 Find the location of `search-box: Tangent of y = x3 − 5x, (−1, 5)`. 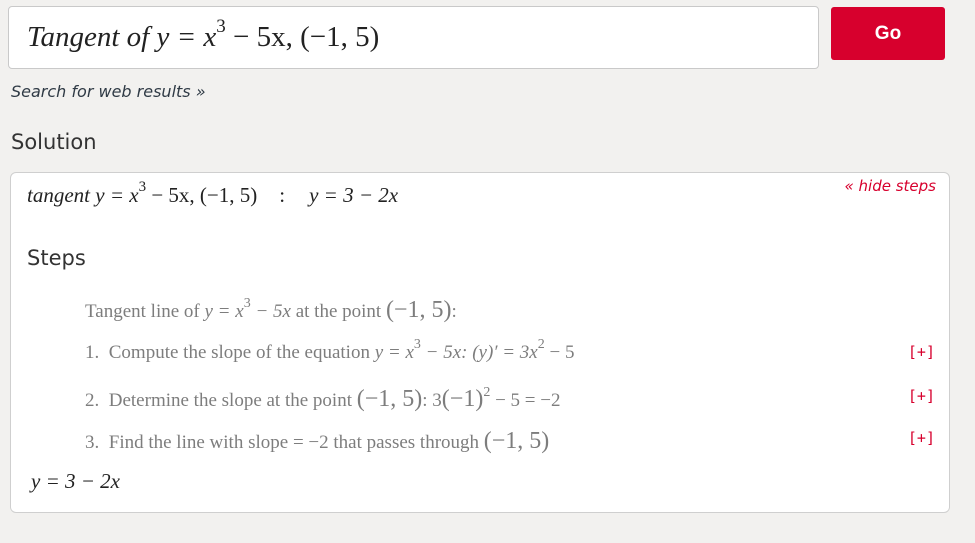

search-box: Tangent of y = x3 − 5x, (−1, 5) is located at coordinates (413, 37).